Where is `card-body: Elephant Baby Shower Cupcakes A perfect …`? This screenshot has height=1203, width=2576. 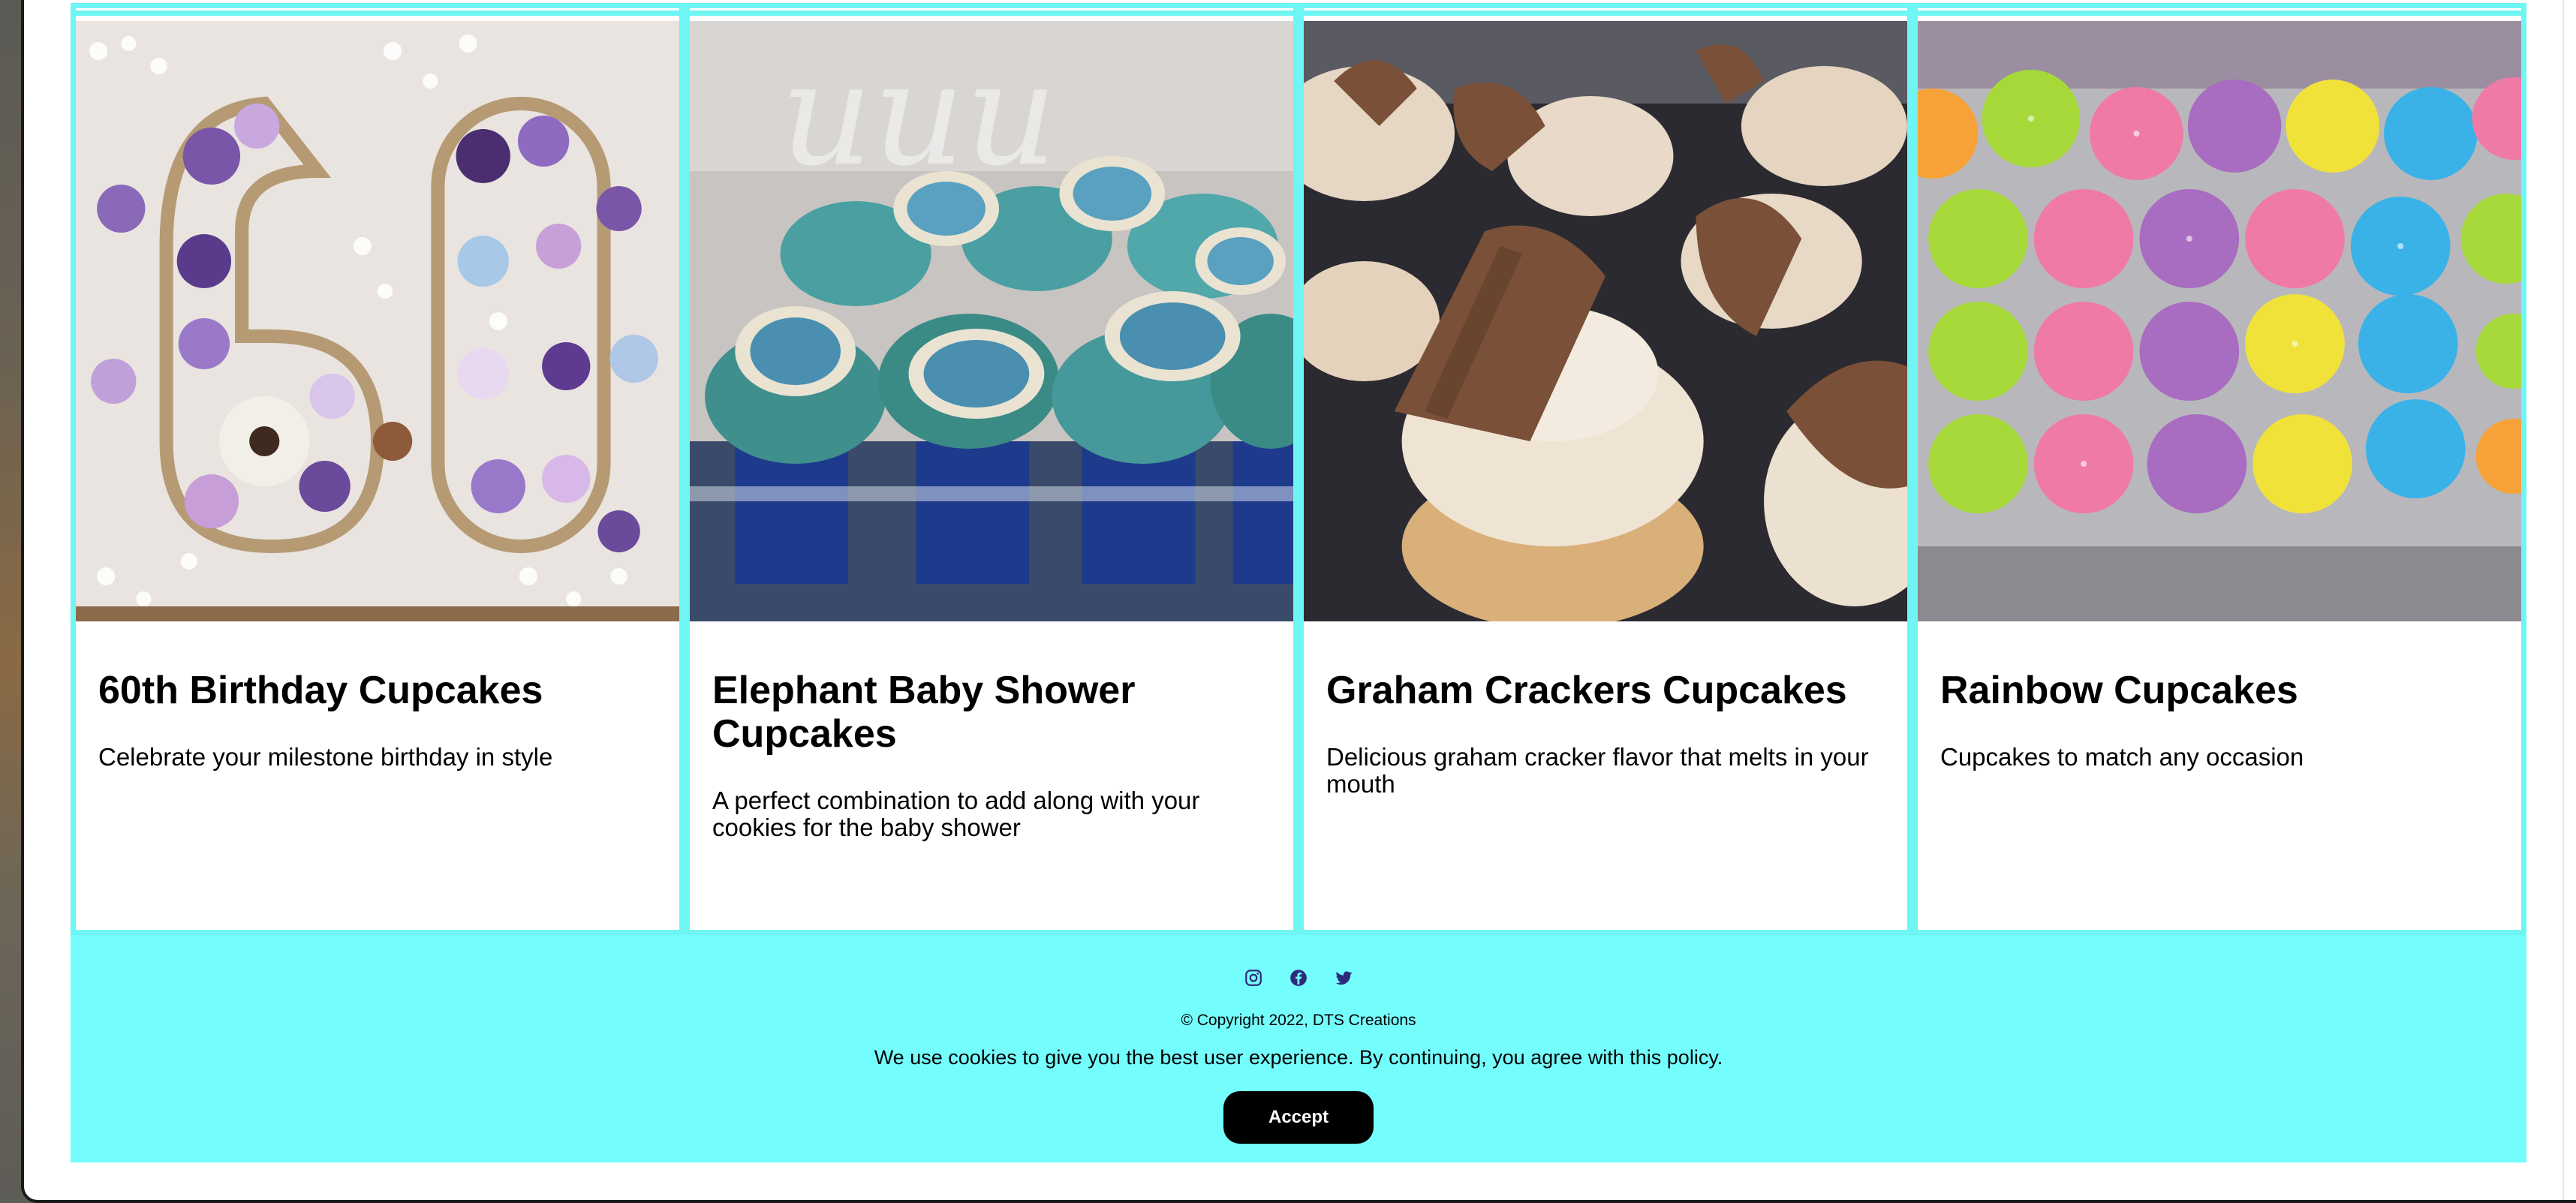 card-body: Elephant Baby Shower Cupcakes A perfect … is located at coordinates (992, 755).